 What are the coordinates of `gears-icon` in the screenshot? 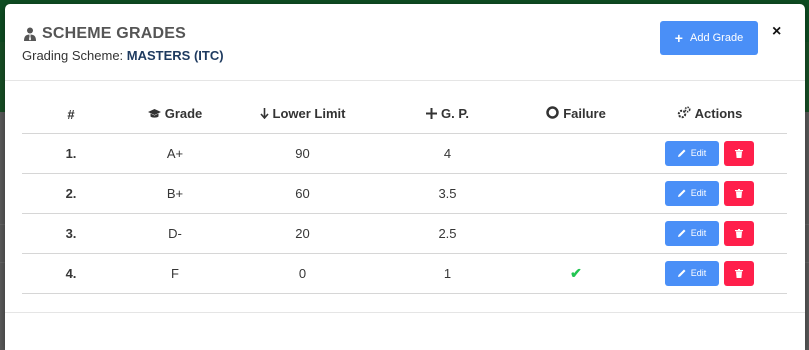 It's located at (684, 114).